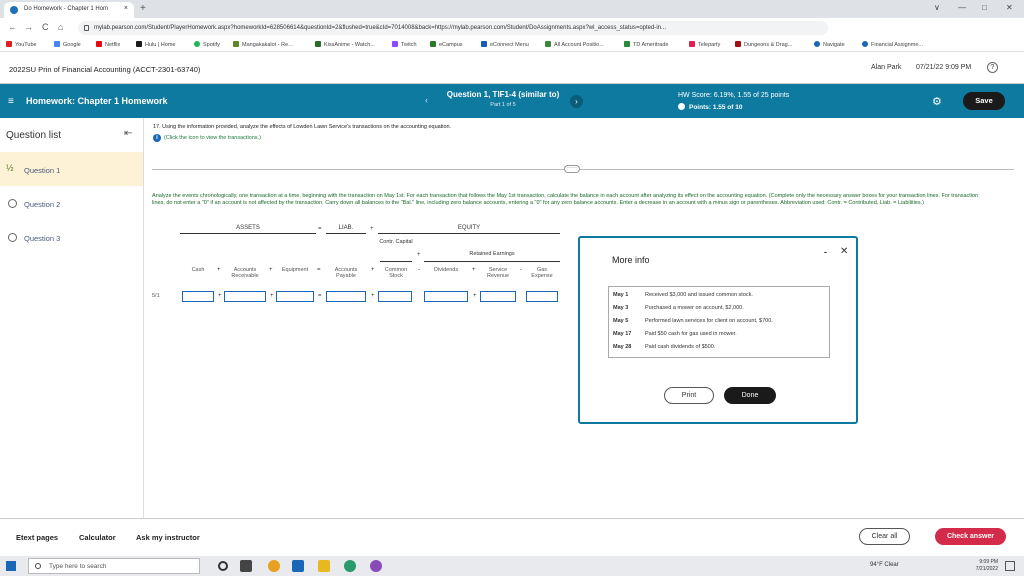  Describe the element at coordinates (245, 296) in the screenshot. I see `accounts-receivable-input` at that location.